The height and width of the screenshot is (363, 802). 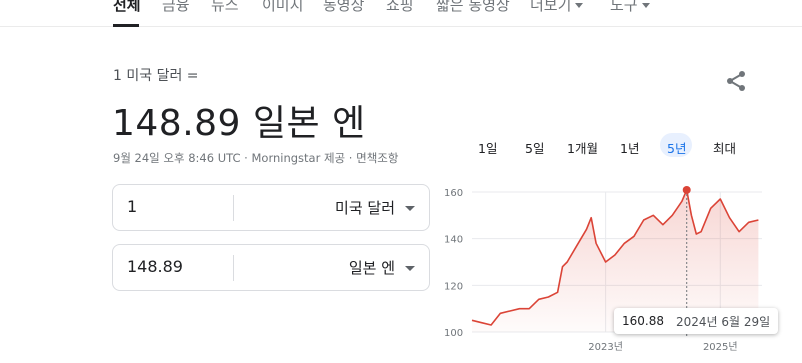 I want to click on range-max: 최대, so click(x=724, y=147).